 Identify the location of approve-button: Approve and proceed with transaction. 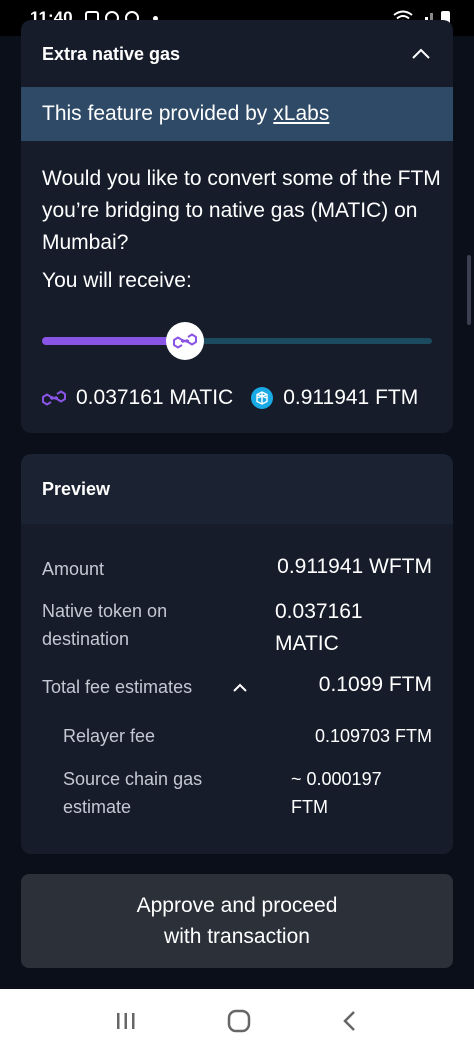
(237, 921).